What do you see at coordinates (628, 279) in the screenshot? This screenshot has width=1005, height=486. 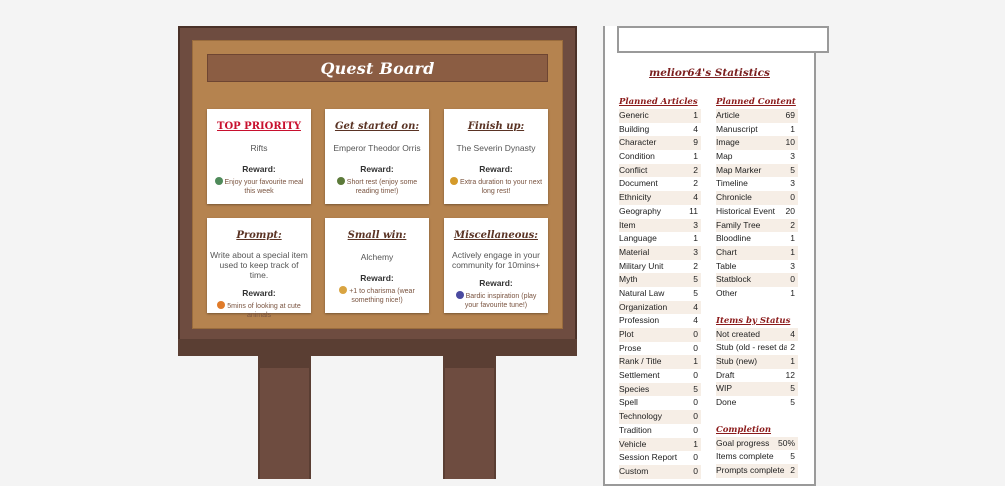 I see `stat-label: Myth` at bounding box center [628, 279].